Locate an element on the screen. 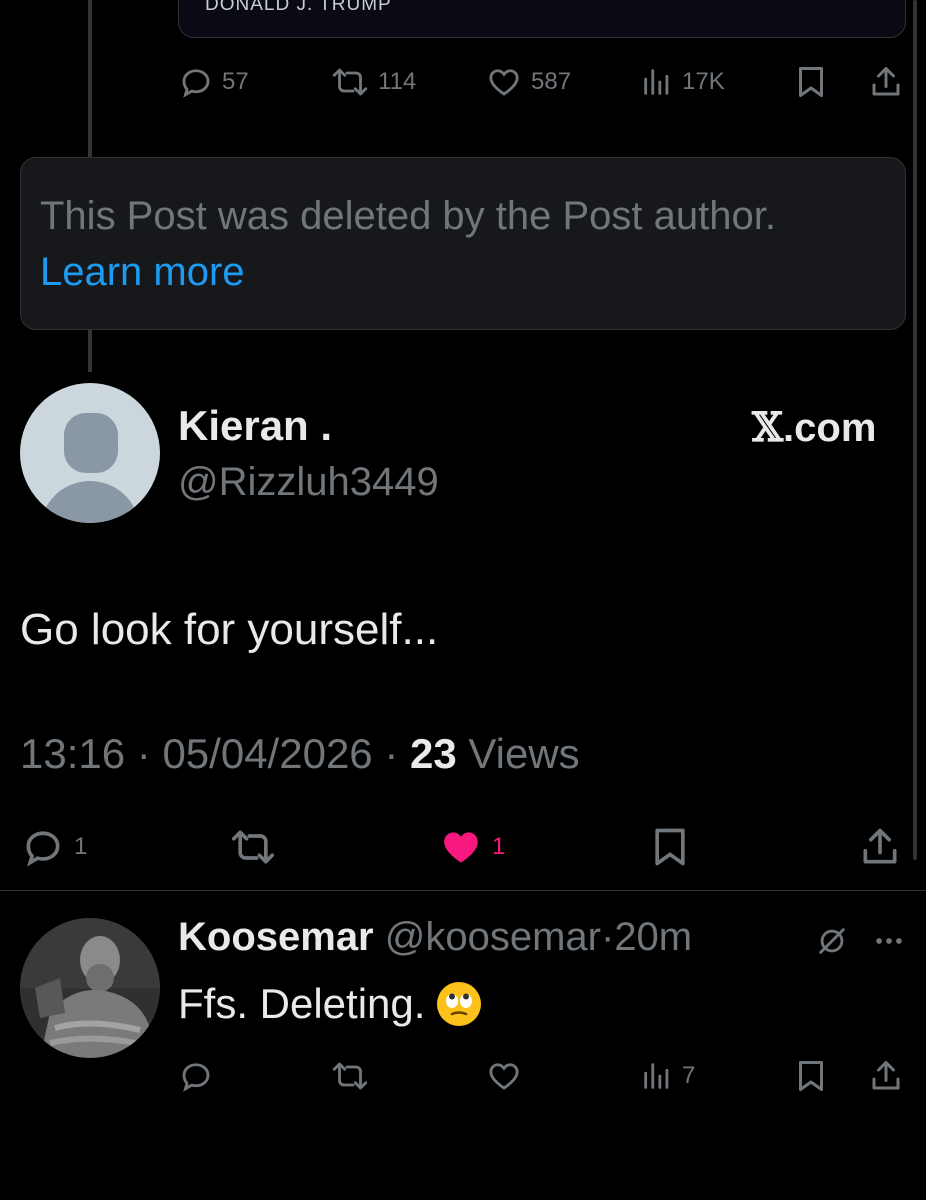 The image size is (926, 1200). reply-header: Koosemar @koosemar·20m is located at coordinates (435, 937).